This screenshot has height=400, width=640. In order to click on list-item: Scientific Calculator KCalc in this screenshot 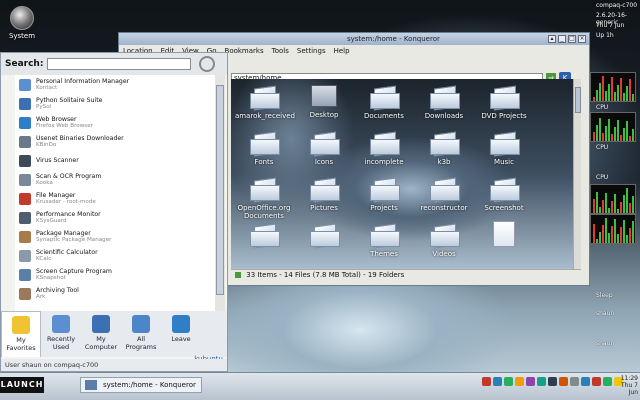, I will do `click(115, 255)`.